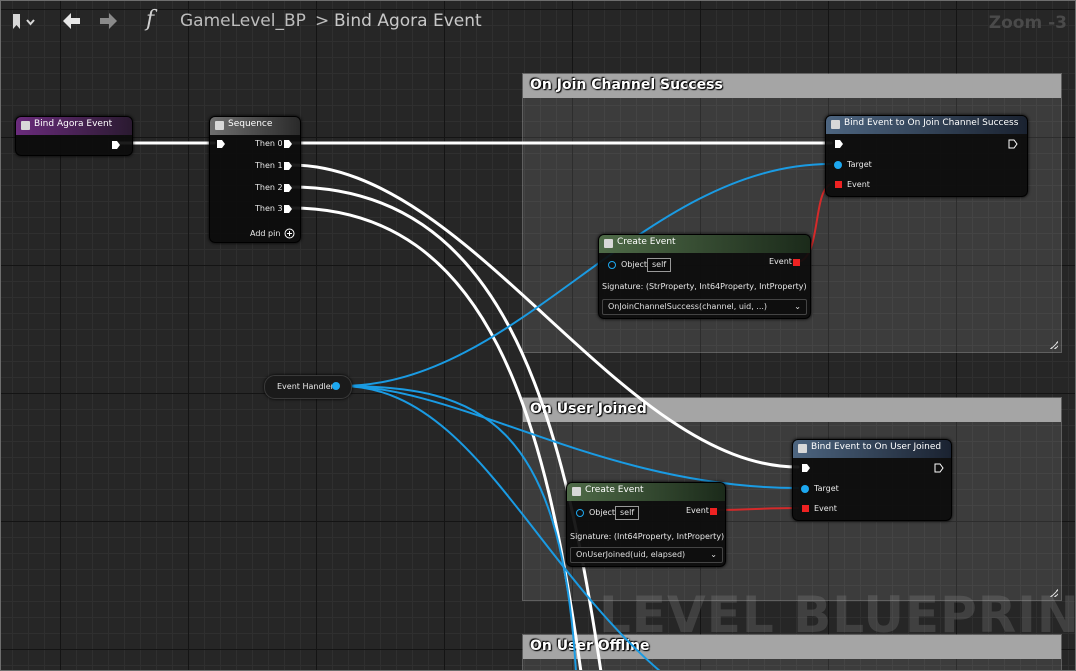 The image size is (1076, 671). I want to click on then-1-label: Then 1, so click(269, 165).